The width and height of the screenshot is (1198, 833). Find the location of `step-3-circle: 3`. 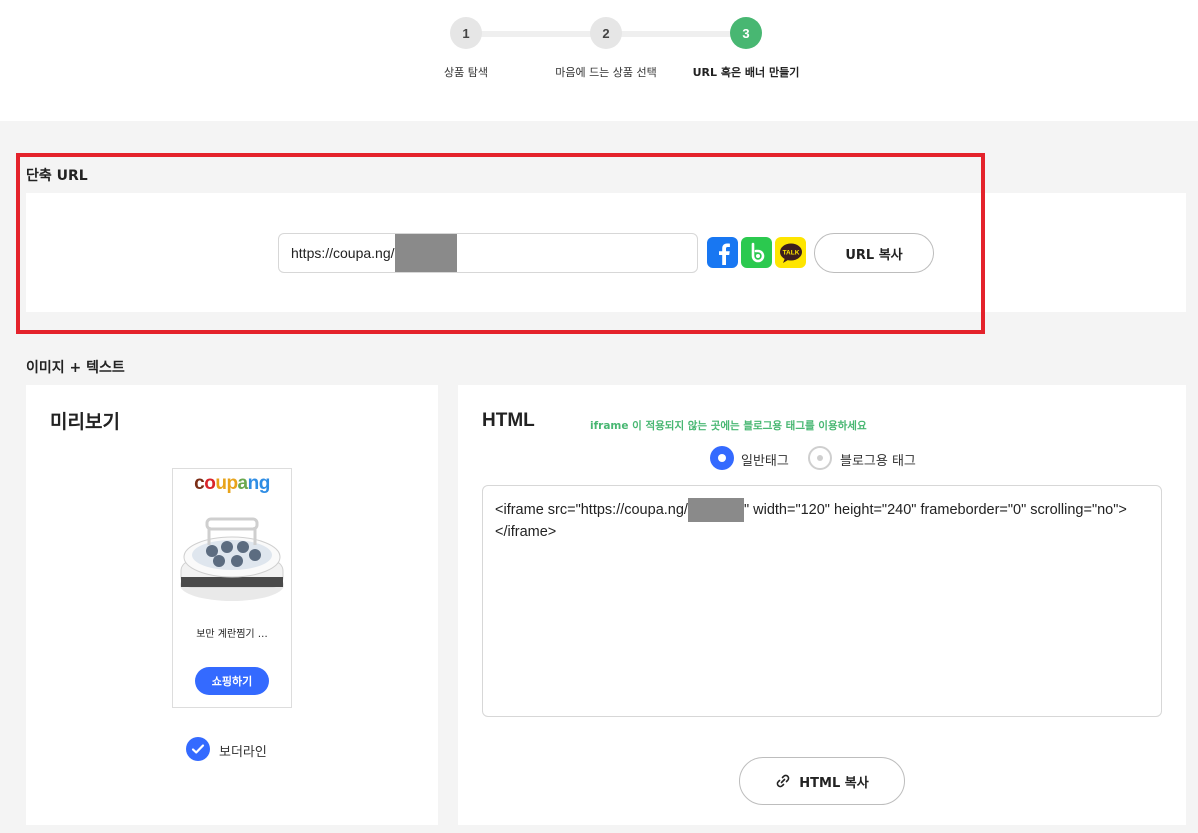

step-3-circle: 3 is located at coordinates (746, 33).